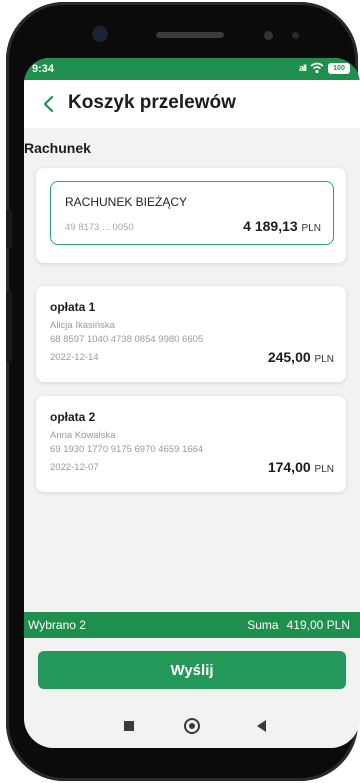  I want to click on home-icon, so click(192, 726).